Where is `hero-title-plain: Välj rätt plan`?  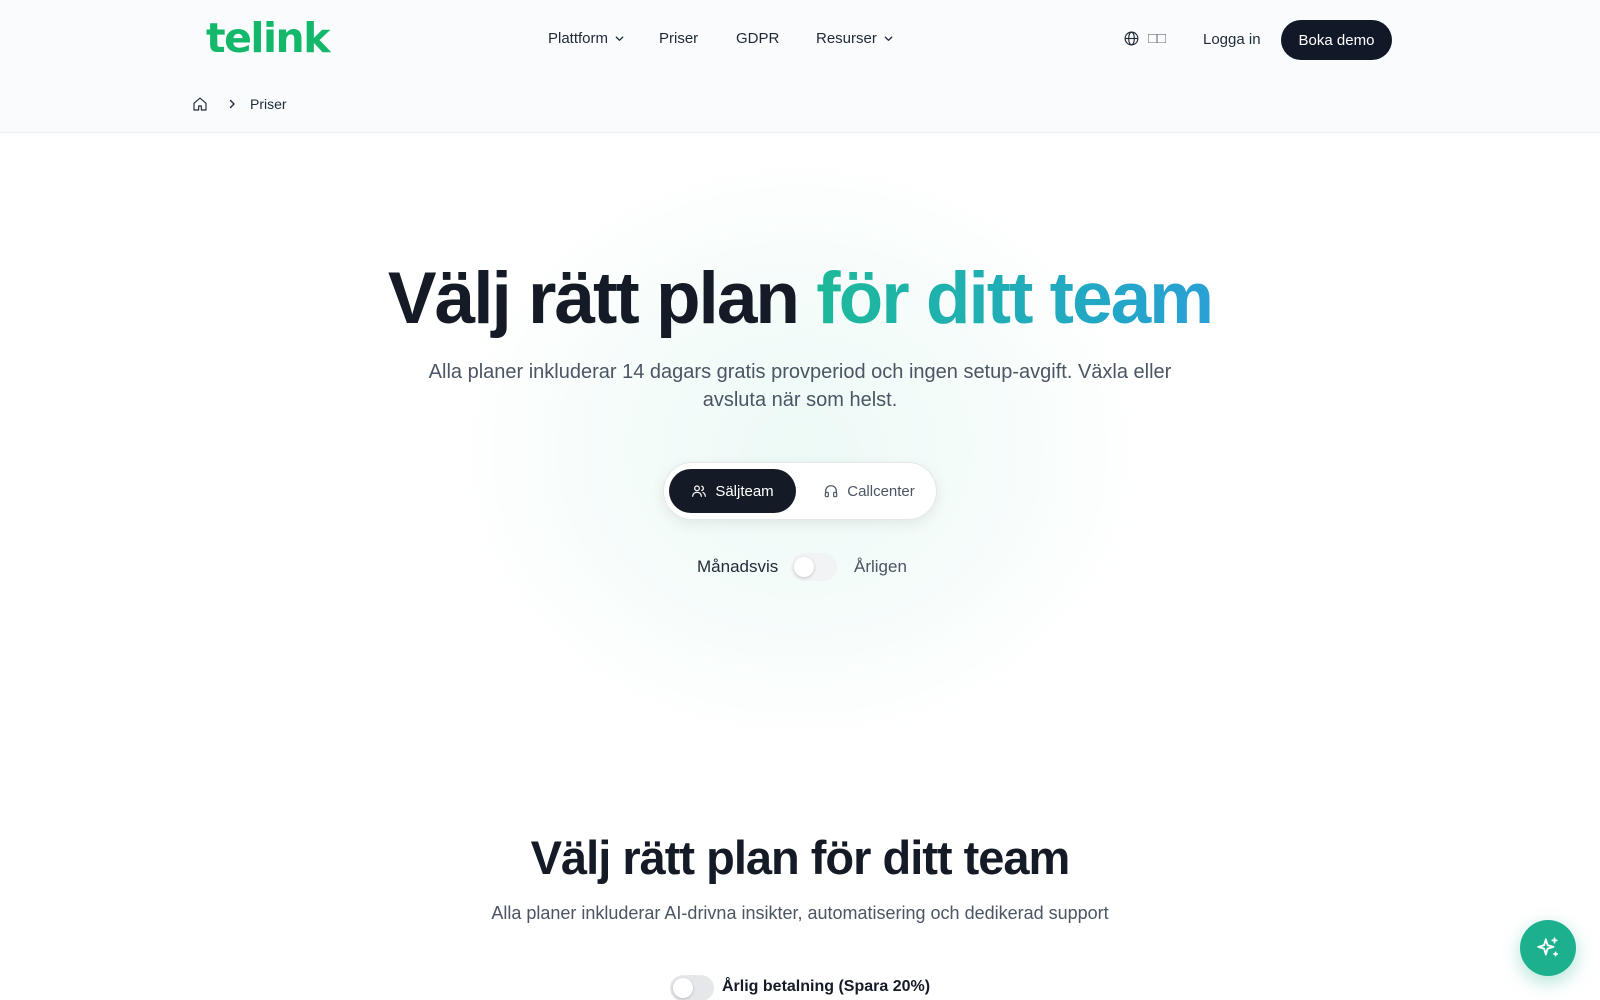 hero-title-plain: Välj rätt plan is located at coordinates (602, 298).